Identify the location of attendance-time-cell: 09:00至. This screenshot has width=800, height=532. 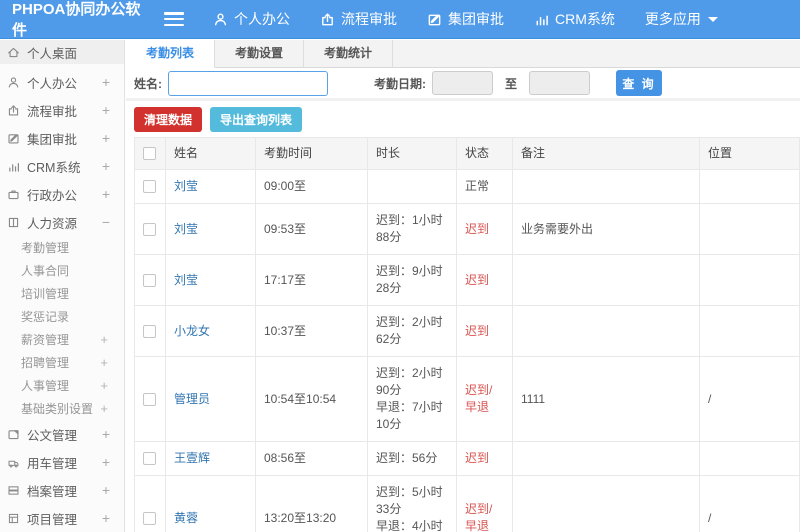
(311, 186).